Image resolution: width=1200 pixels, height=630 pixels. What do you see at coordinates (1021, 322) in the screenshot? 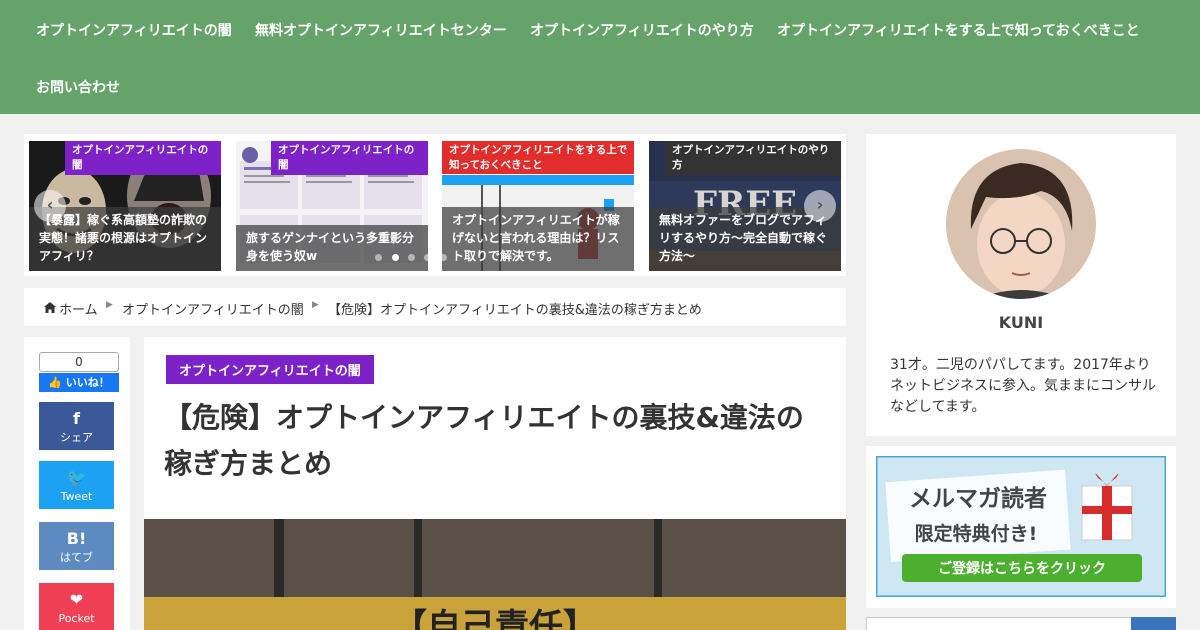
I see `profile-name: KUNI` at bounding box center [1021, 322].